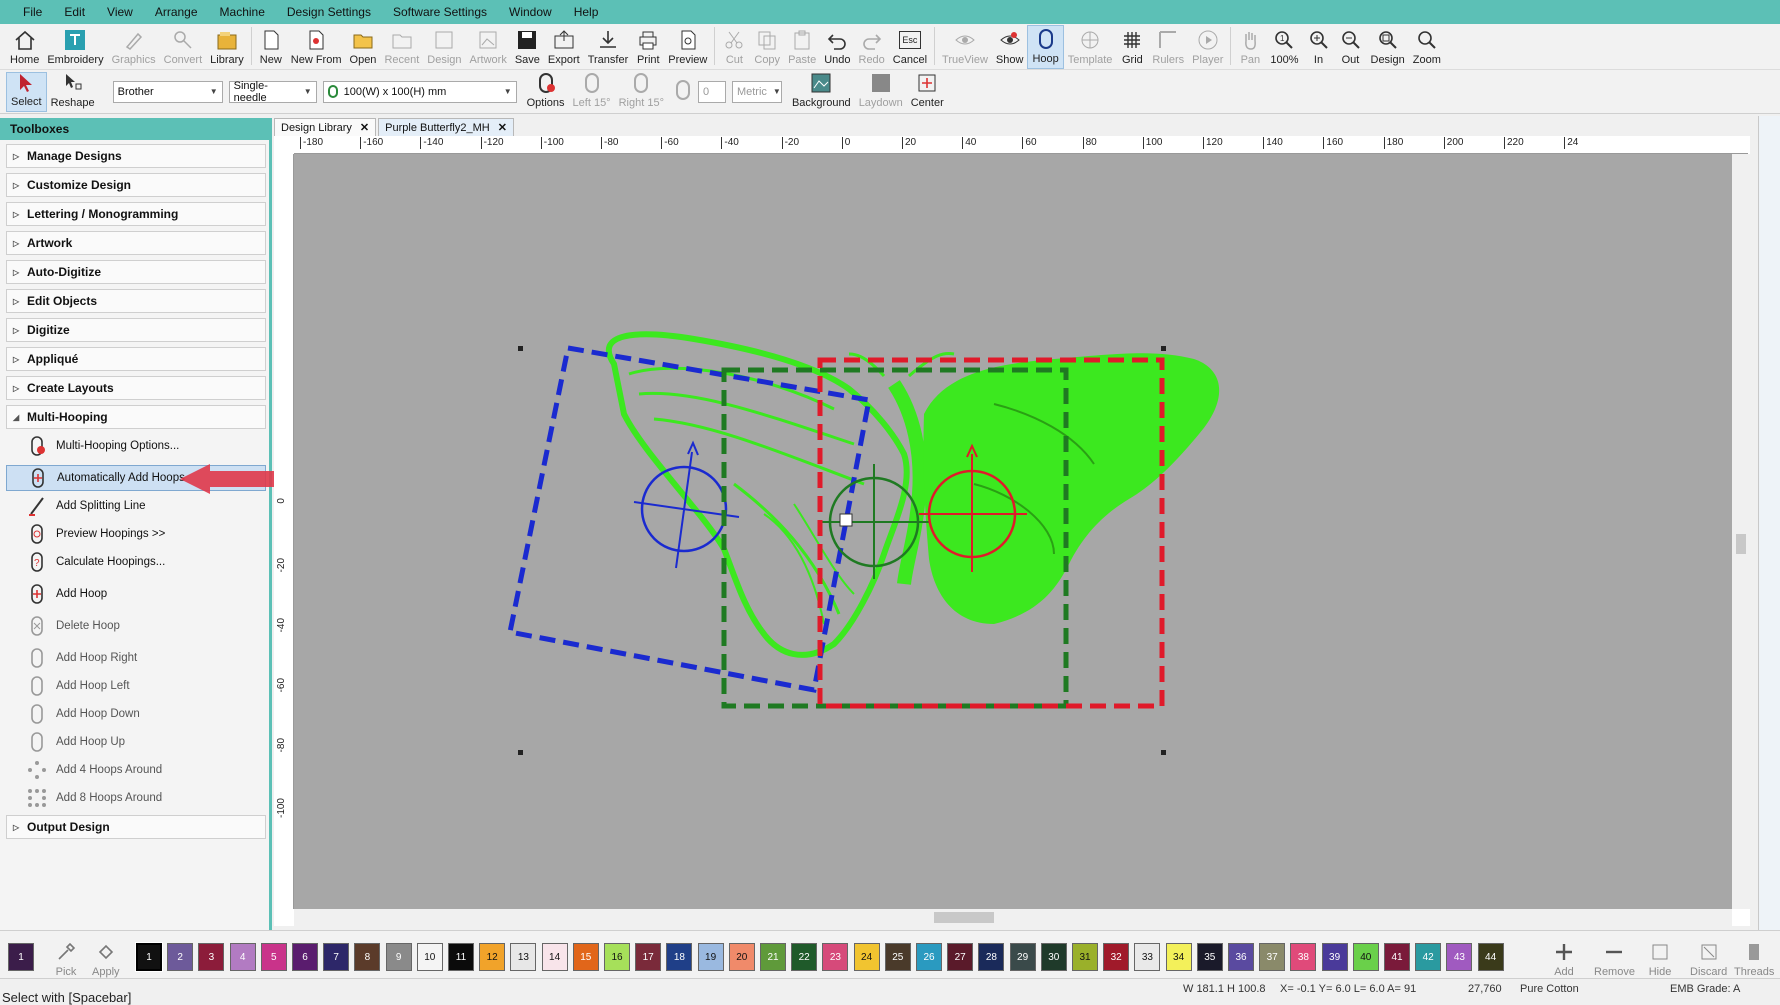 The height and width of the screenshot is (1005, 1780). I want to click on tab-purple-butterfly: Purple Butterfly2_MH ✕, so click(446, 127).